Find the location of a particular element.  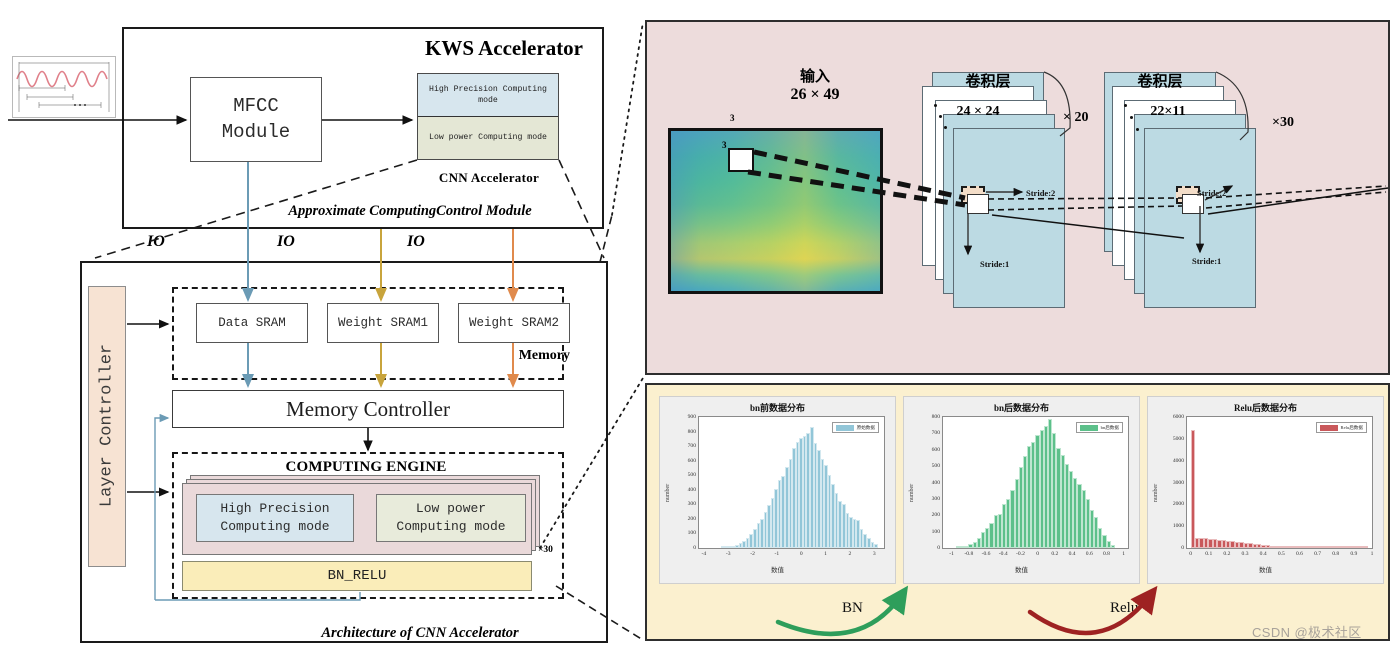

mfcc-label-line2: Module is located at coordinates (256, 131).